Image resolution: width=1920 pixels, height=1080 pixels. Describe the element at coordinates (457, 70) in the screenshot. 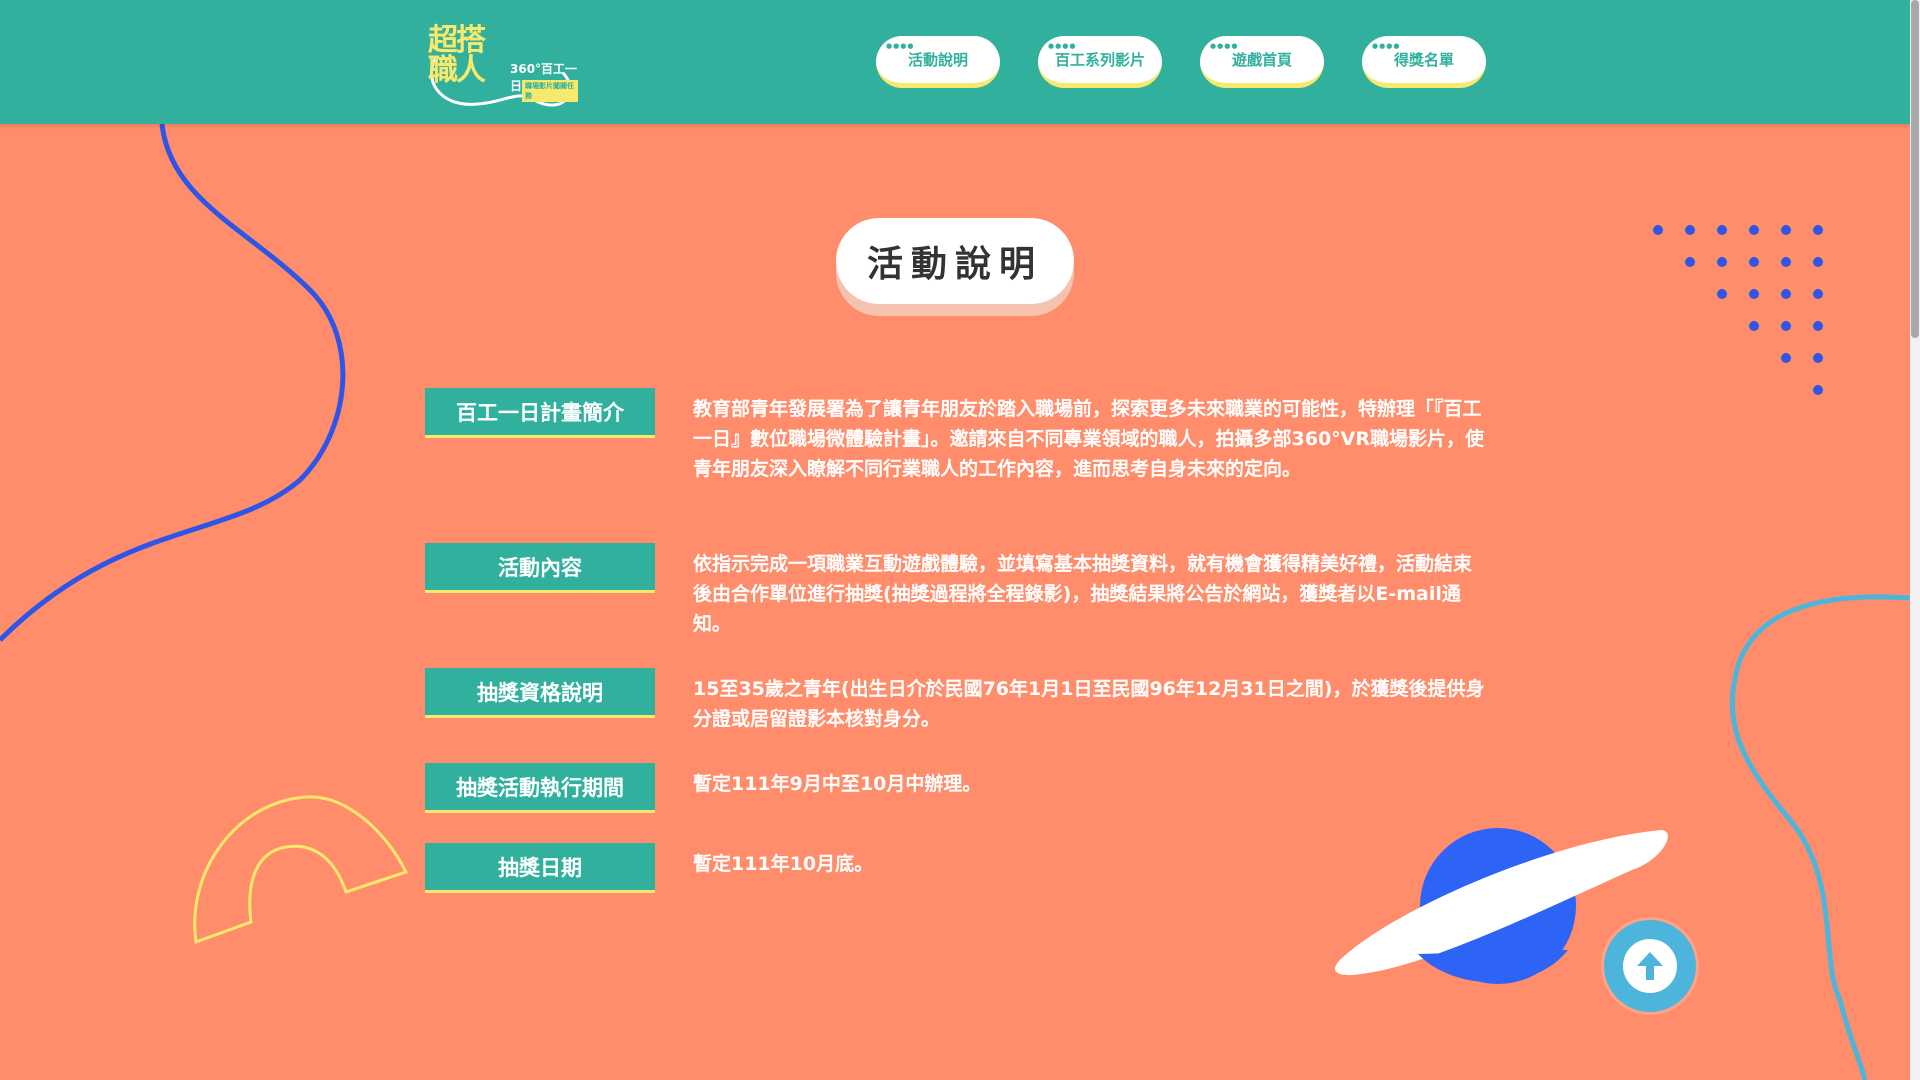

I see `logo-line2: 職人` at that location.